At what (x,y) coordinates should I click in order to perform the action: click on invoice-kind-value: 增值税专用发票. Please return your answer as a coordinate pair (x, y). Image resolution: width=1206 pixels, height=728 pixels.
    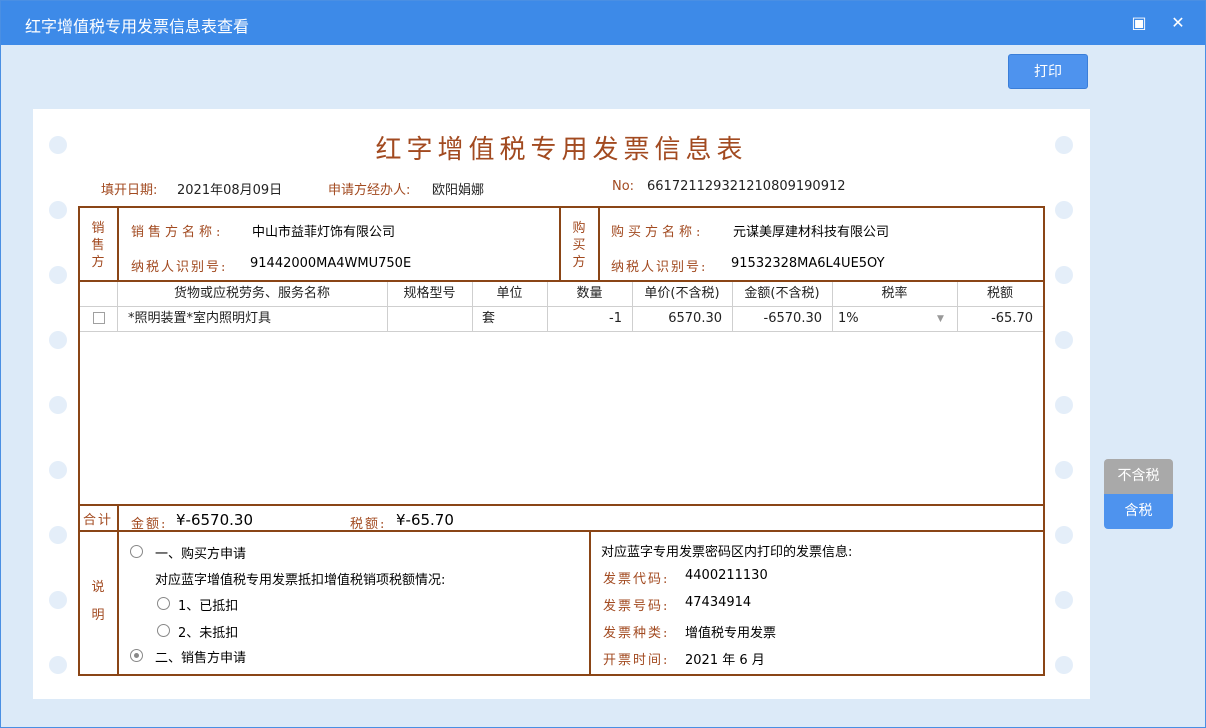
    Looking at the image, I should click on (731, 633).